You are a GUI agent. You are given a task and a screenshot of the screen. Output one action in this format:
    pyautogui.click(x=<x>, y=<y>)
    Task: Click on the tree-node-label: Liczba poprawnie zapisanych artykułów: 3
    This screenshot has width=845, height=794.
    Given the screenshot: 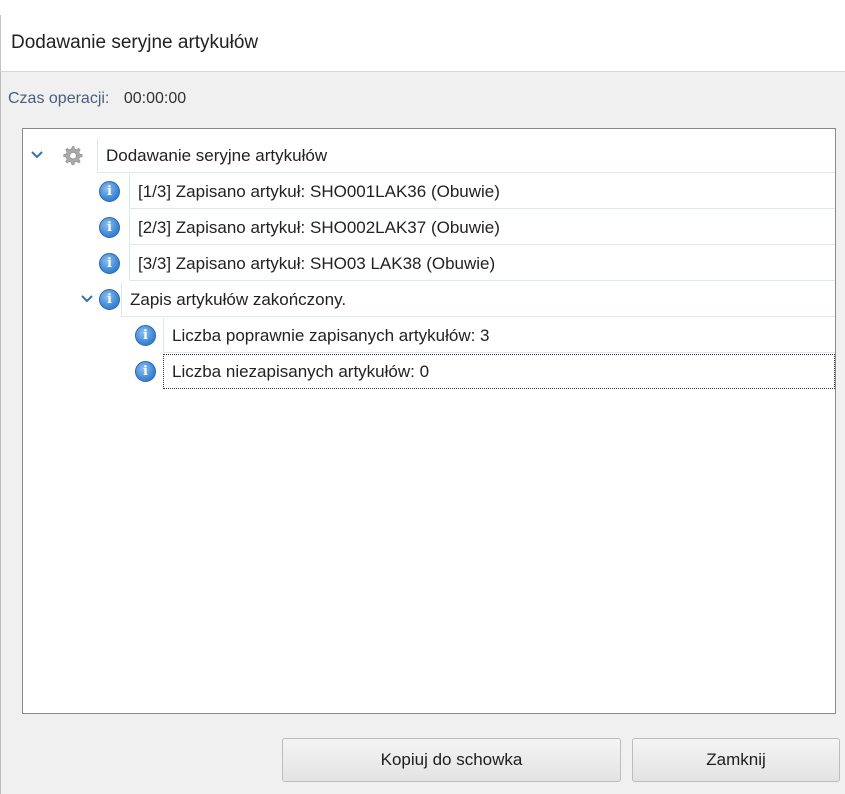 What is the action you would take?
    pyautogui.click(x=499, y=335)
    